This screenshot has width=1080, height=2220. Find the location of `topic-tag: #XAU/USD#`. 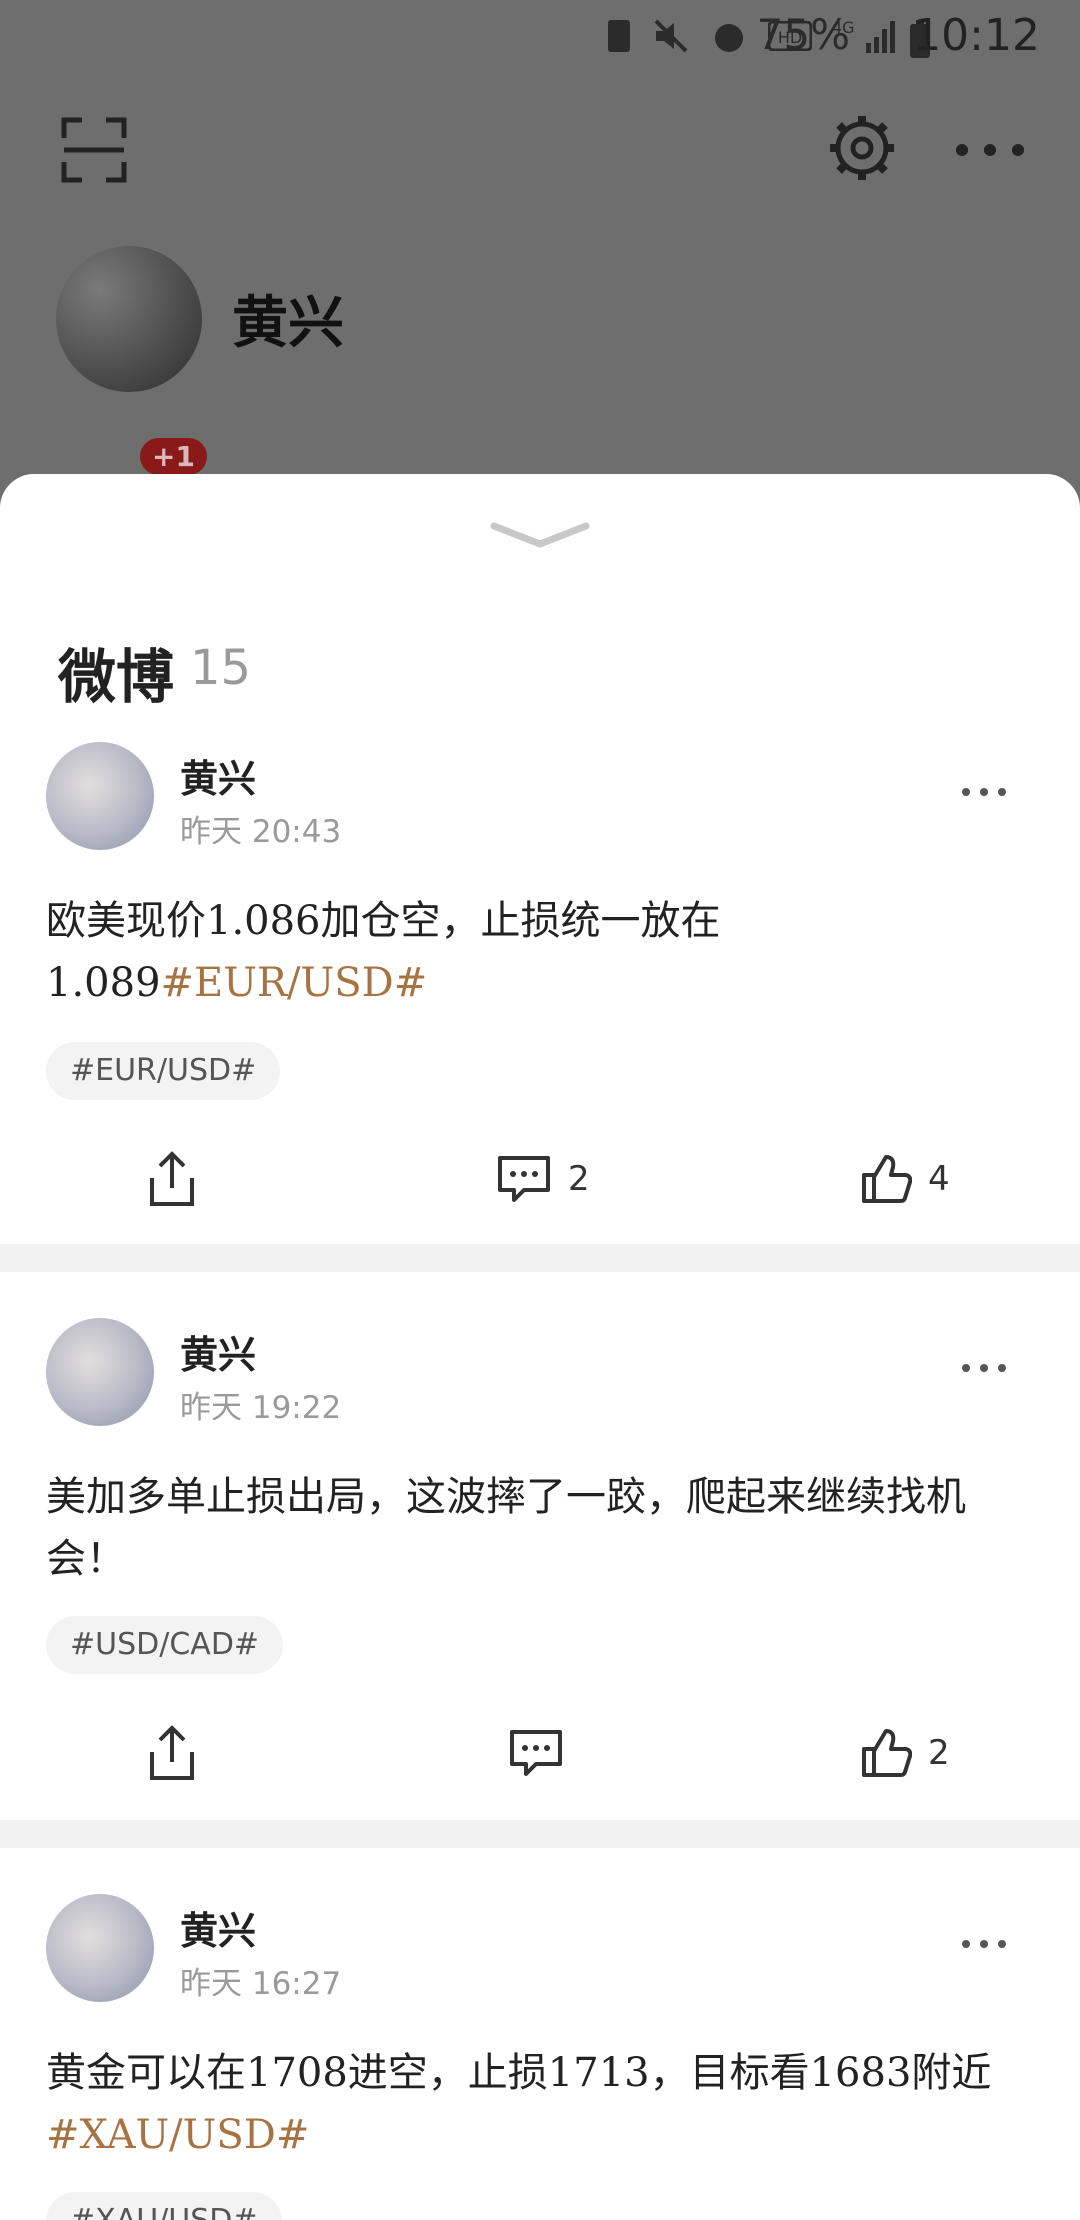

topic-tag: #XAU/USD# is located at coordinates (164, 2206).